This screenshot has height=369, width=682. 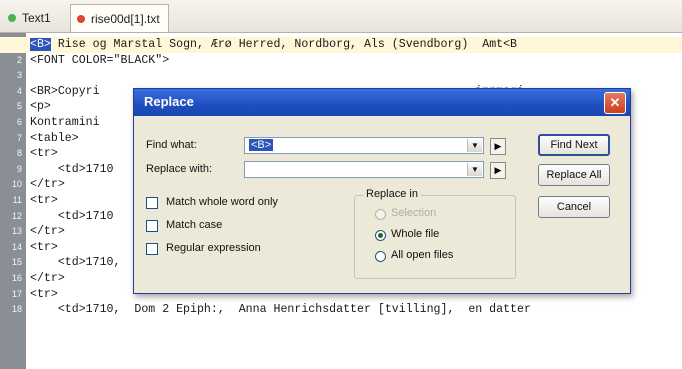 What do you see at coordinates (169, 101) in the screenshot?
I see `dialog-title: Replace` at bounding box center [169, 101].